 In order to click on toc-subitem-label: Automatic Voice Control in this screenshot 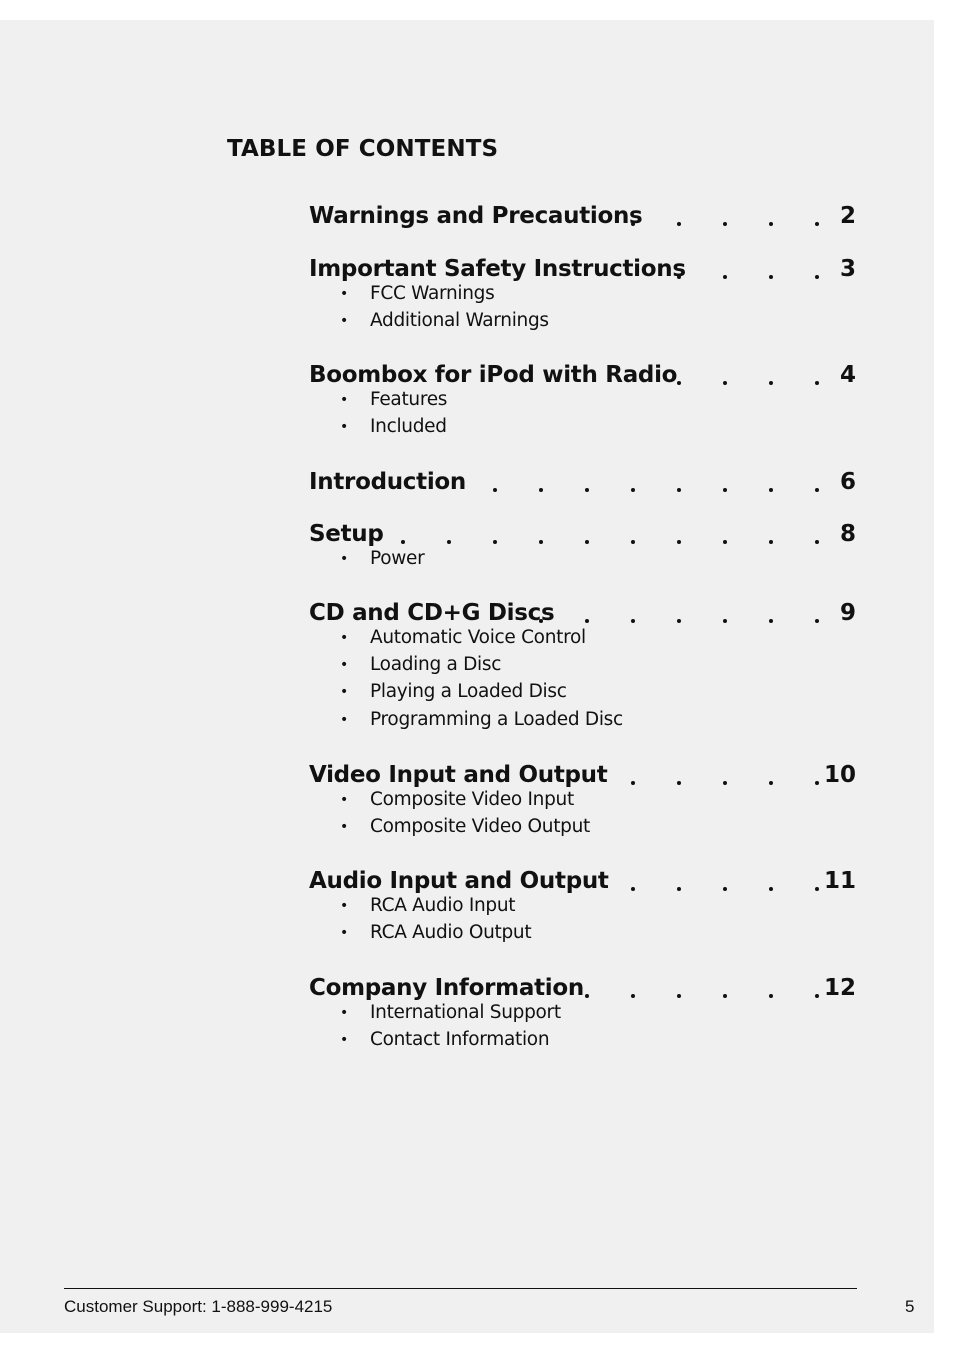, I will do `click(478, 637)`.